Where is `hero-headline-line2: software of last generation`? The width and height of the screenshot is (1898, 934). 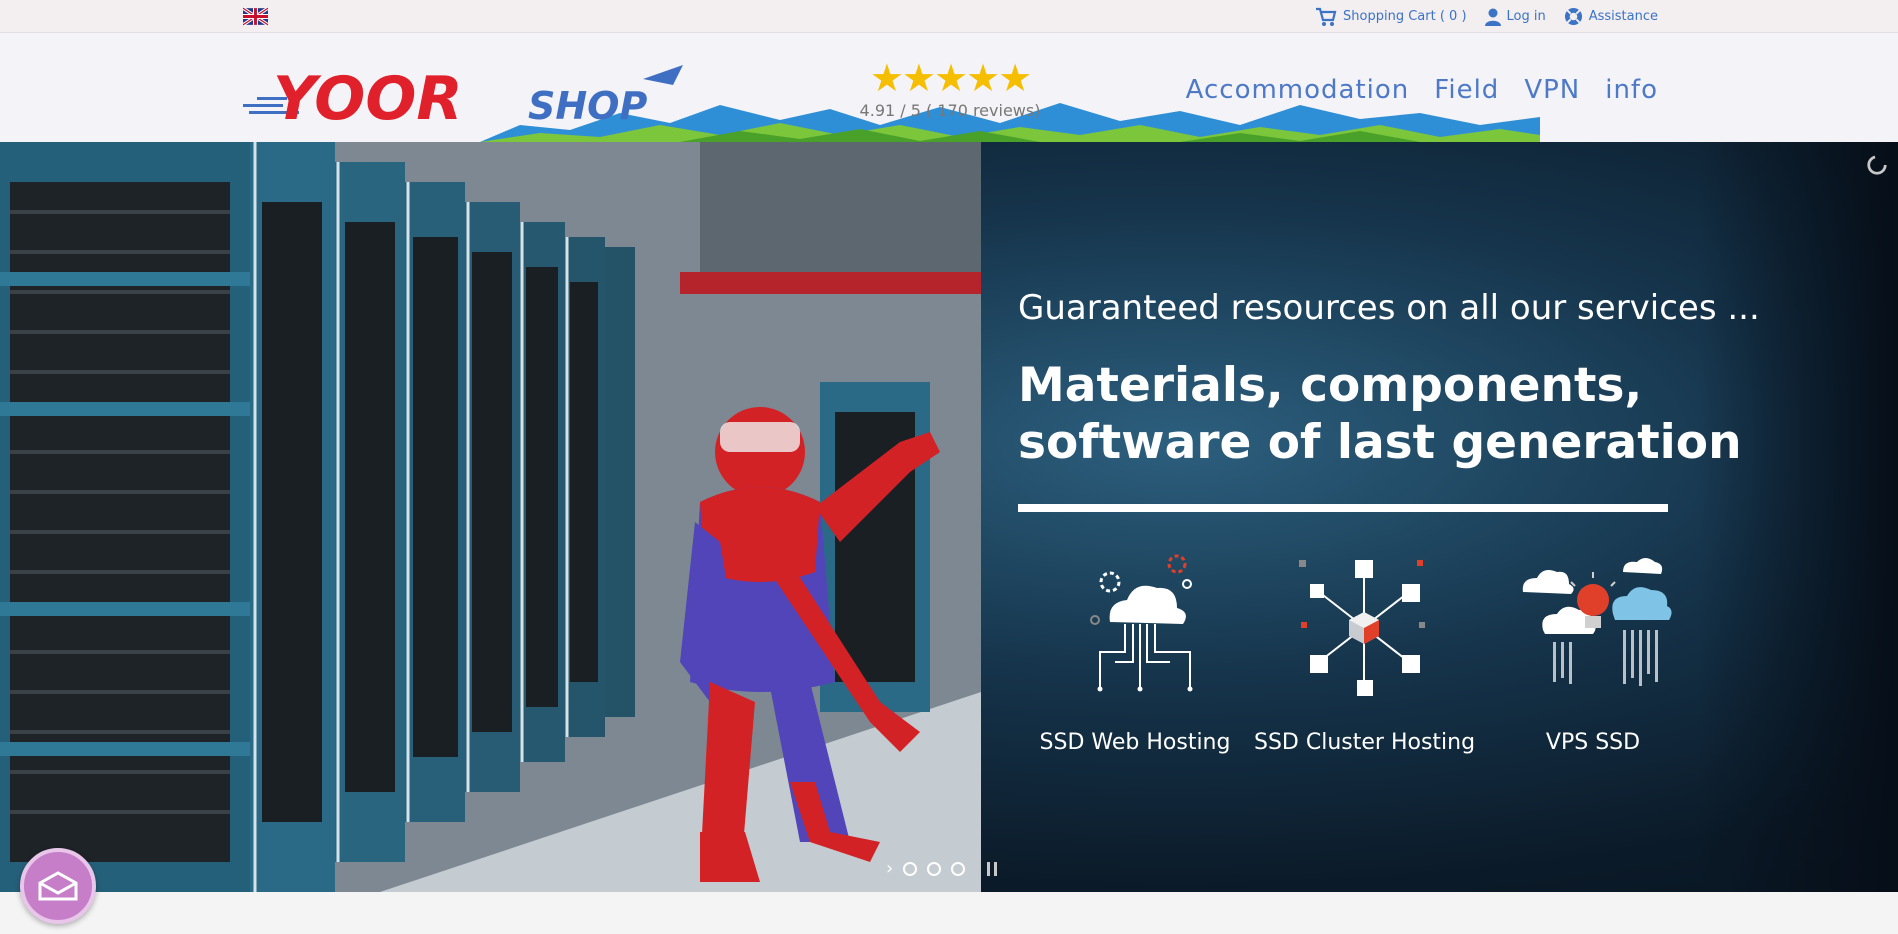 hero-headline-line2: software of last generation is located at coordinates (1380, 442).